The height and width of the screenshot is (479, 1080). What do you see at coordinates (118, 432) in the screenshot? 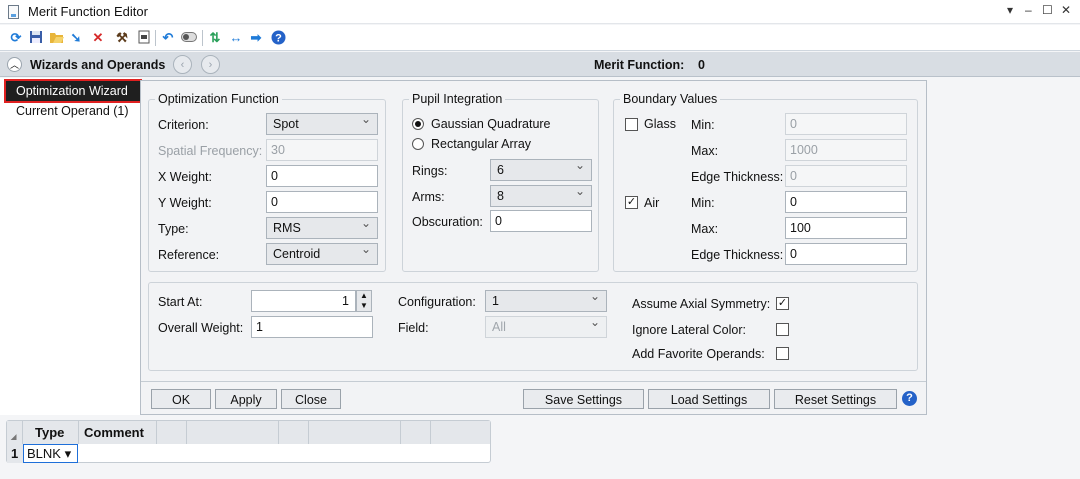
I see `grid-header-comment: Comment` at bounding box center [118, 432].